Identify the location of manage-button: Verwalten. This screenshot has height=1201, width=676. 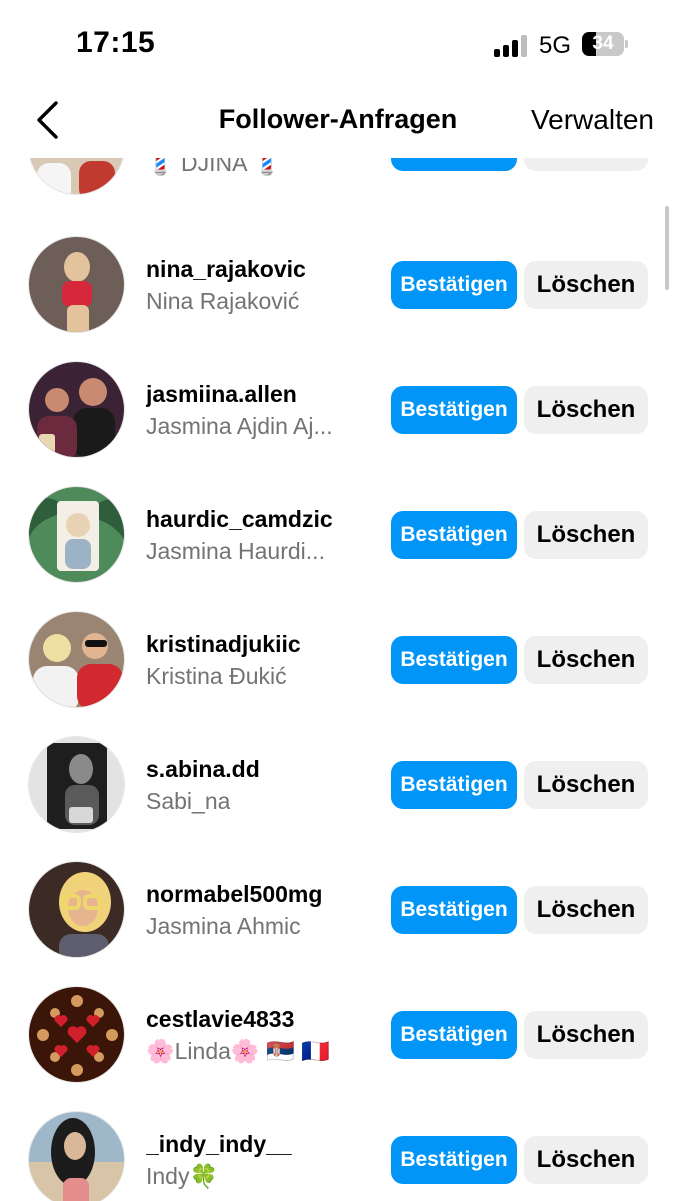
(592, 120).